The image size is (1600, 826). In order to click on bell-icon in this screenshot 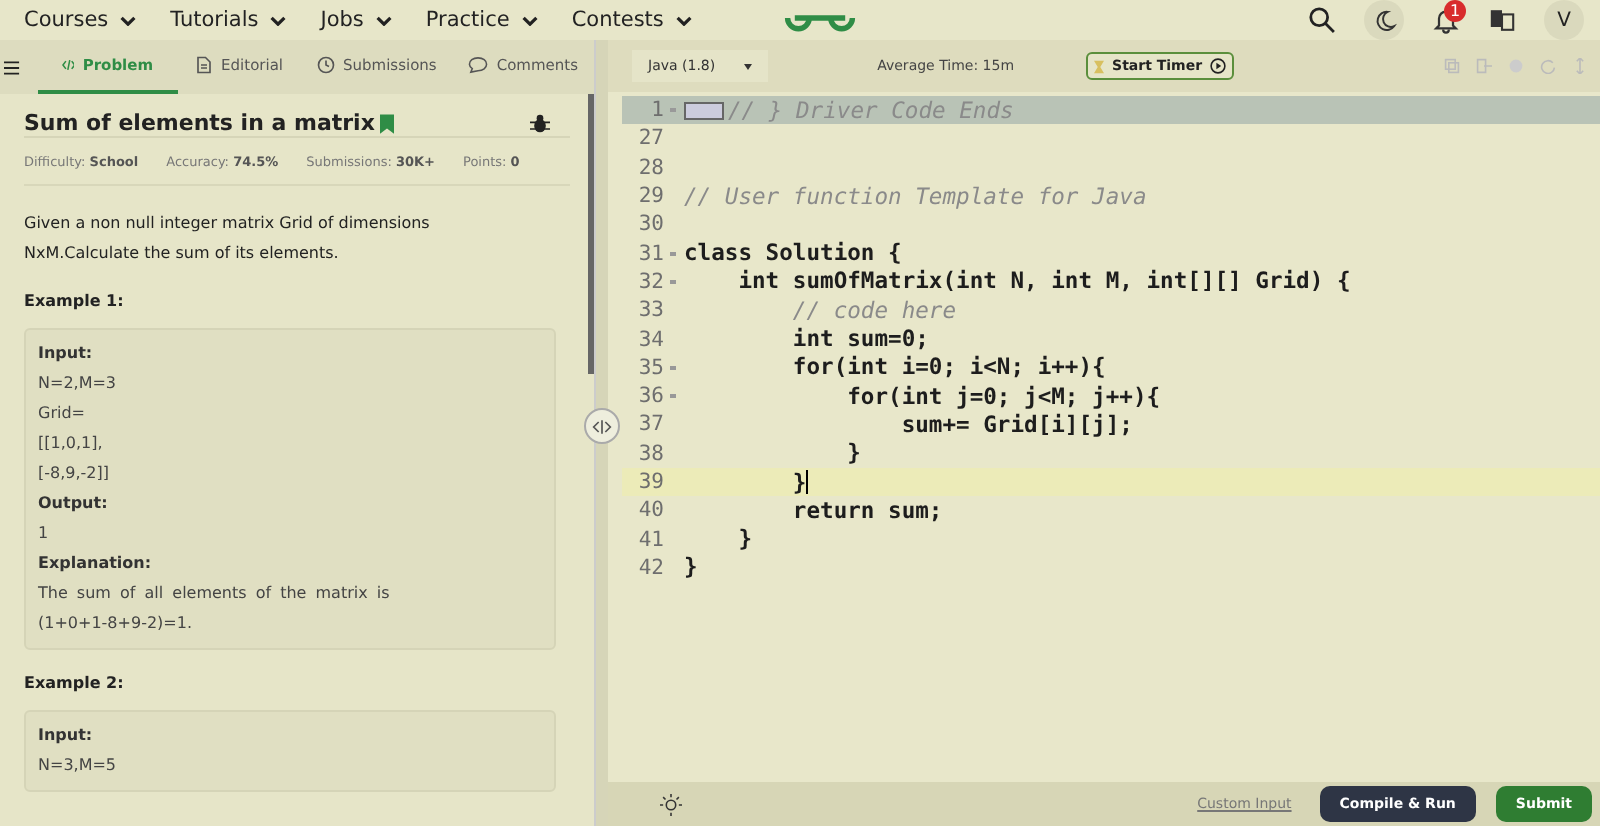, I will do `click(1446, 20)`.